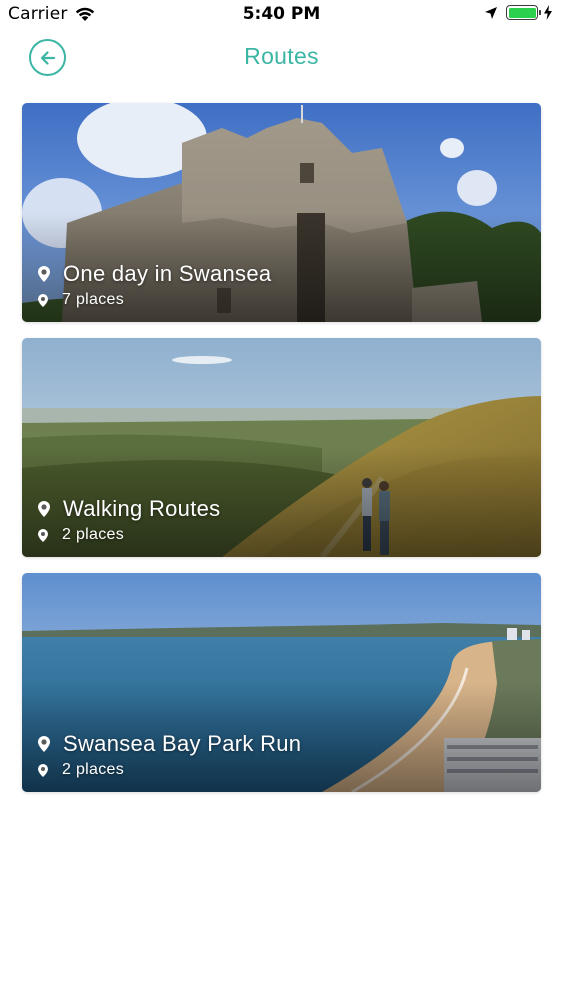 This screenshot has height=1000, width=563. I want to click on route-title: Swansea Bay Park Run, so click(182, 743).